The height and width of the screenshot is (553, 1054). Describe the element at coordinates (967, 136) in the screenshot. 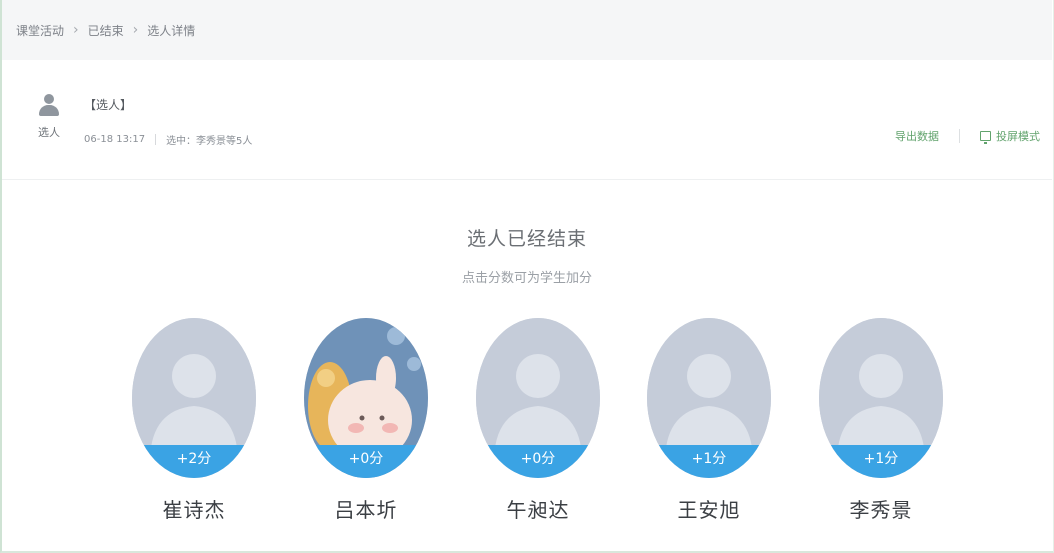

I see `header-actions: 导出数据 投屏模式` at that location.